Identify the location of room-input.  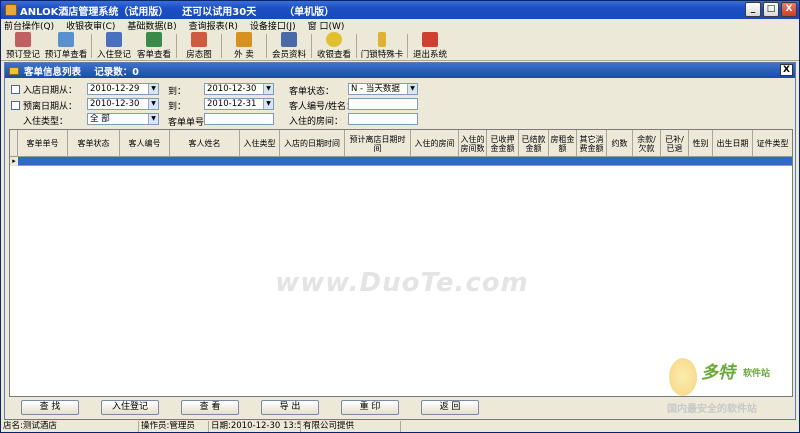
(383, 119).